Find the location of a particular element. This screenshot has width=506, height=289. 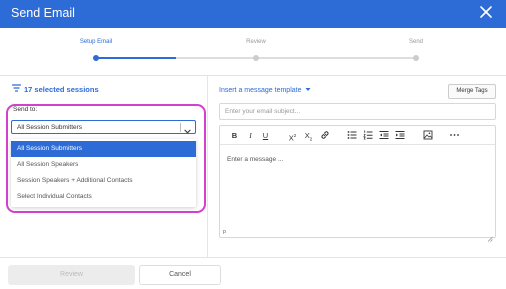

step-send-label: Send is located at coordinates (416, 42).